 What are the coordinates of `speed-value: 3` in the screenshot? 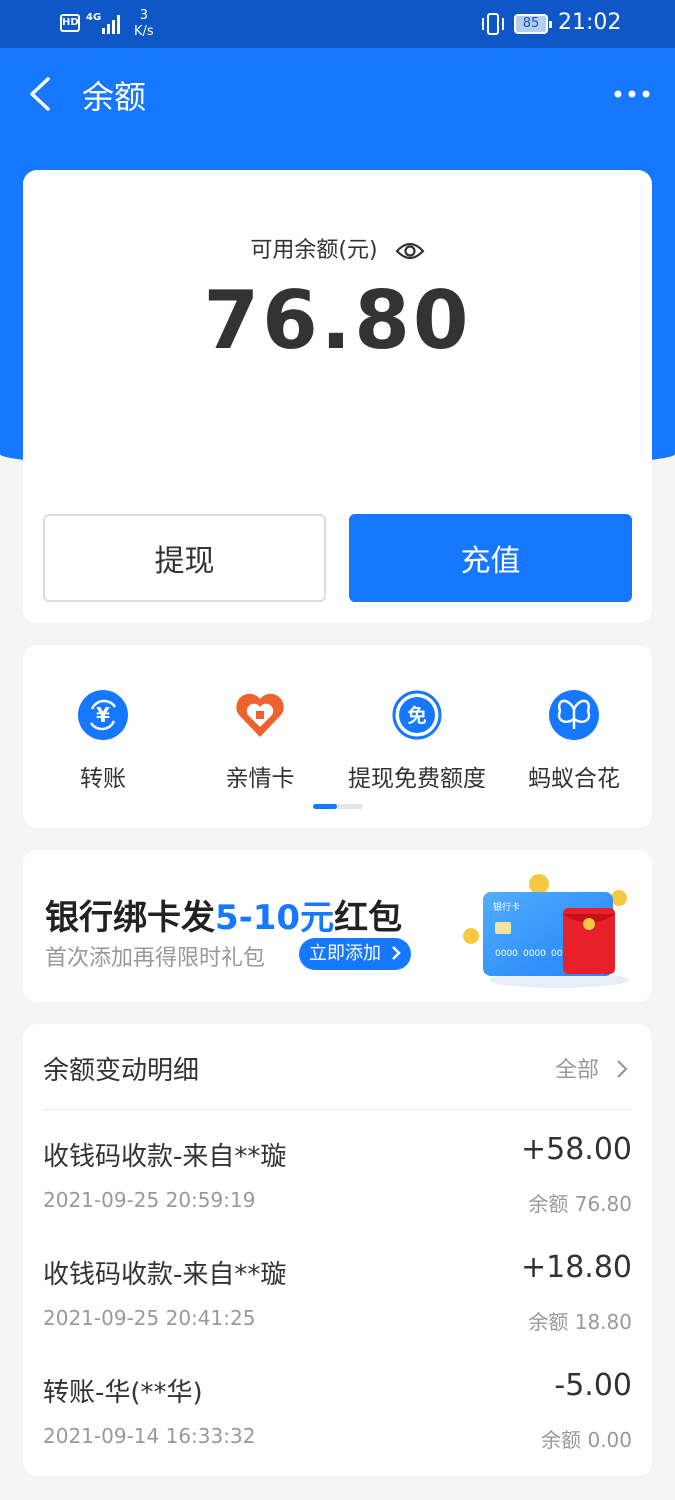 It's located at (143, 15).